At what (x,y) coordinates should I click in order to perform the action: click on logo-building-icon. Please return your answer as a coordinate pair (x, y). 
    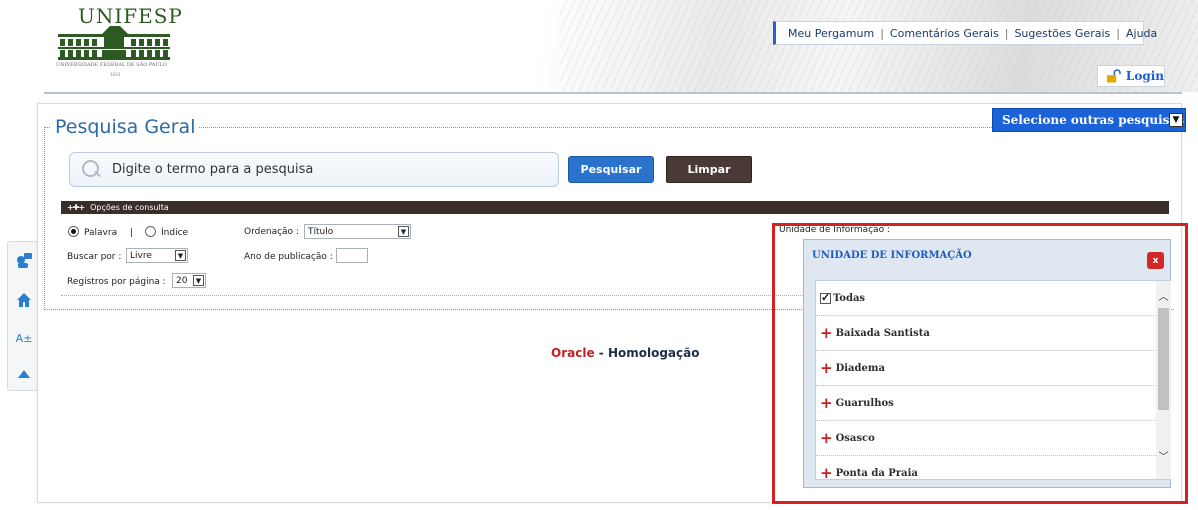
    Looking at the image, I should click on (114, 43).